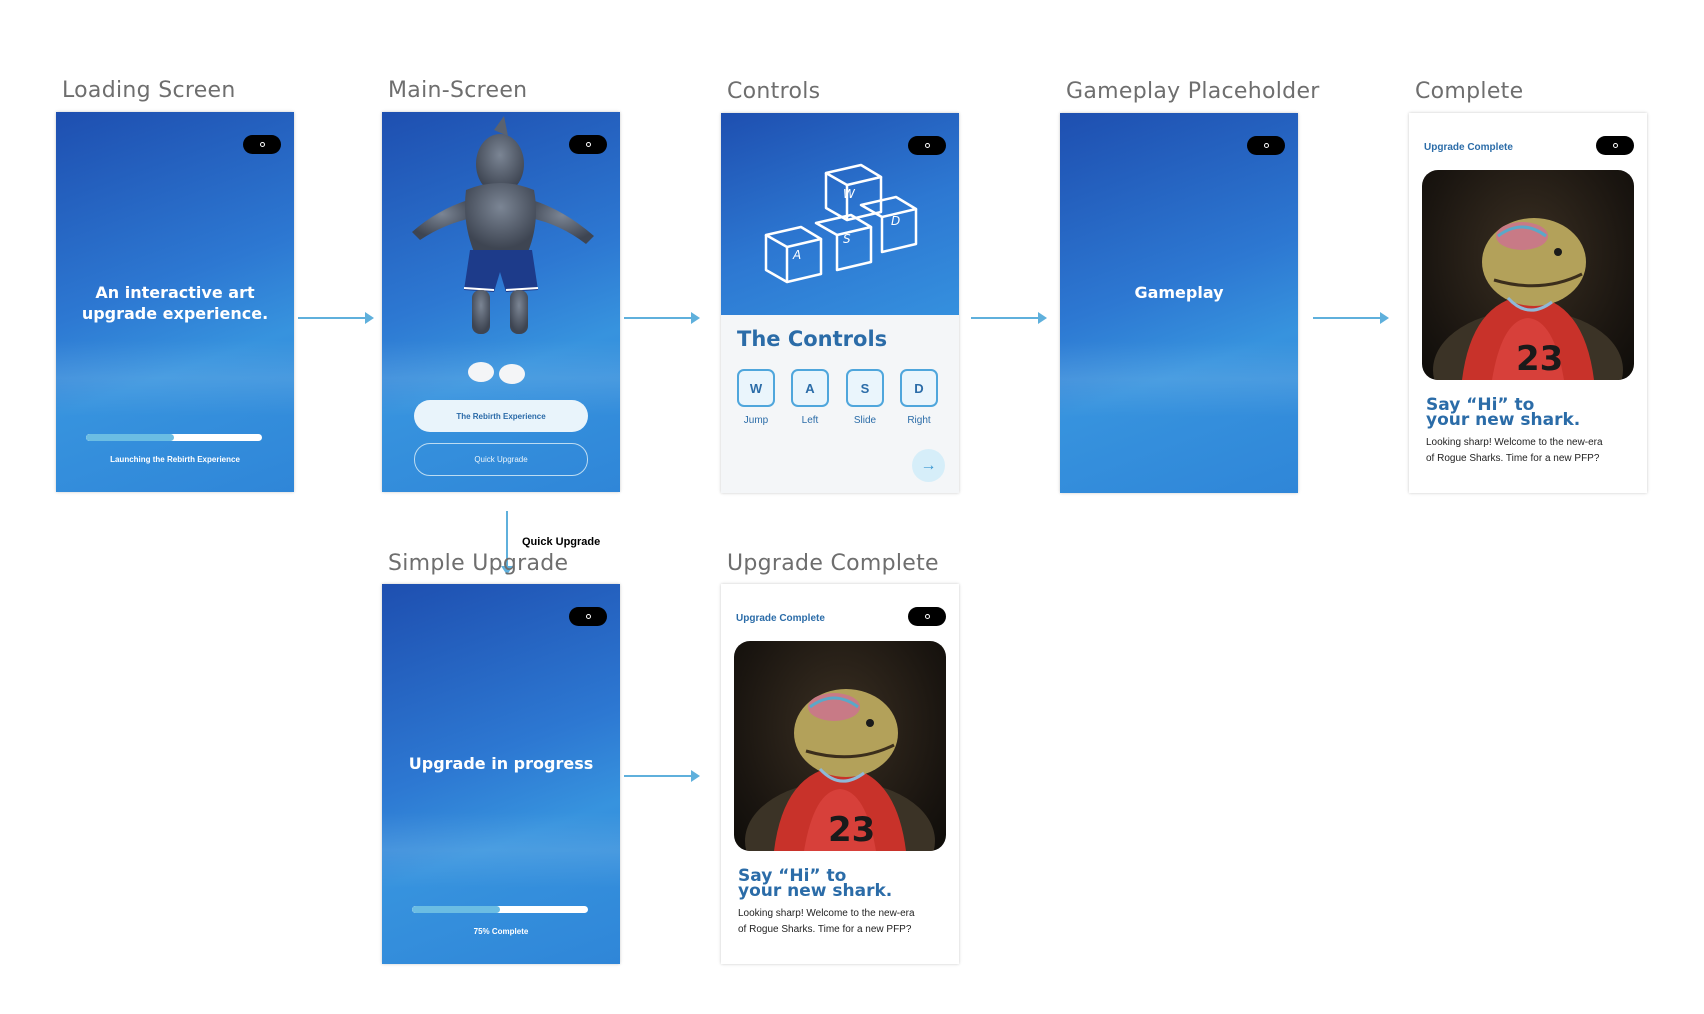 The image size is (1704, 1014). What do you see at coordinates (841, 223) in the screenshot?
I see `wasd-keys-illustration: W A S D` at bounding box center [841, 223].